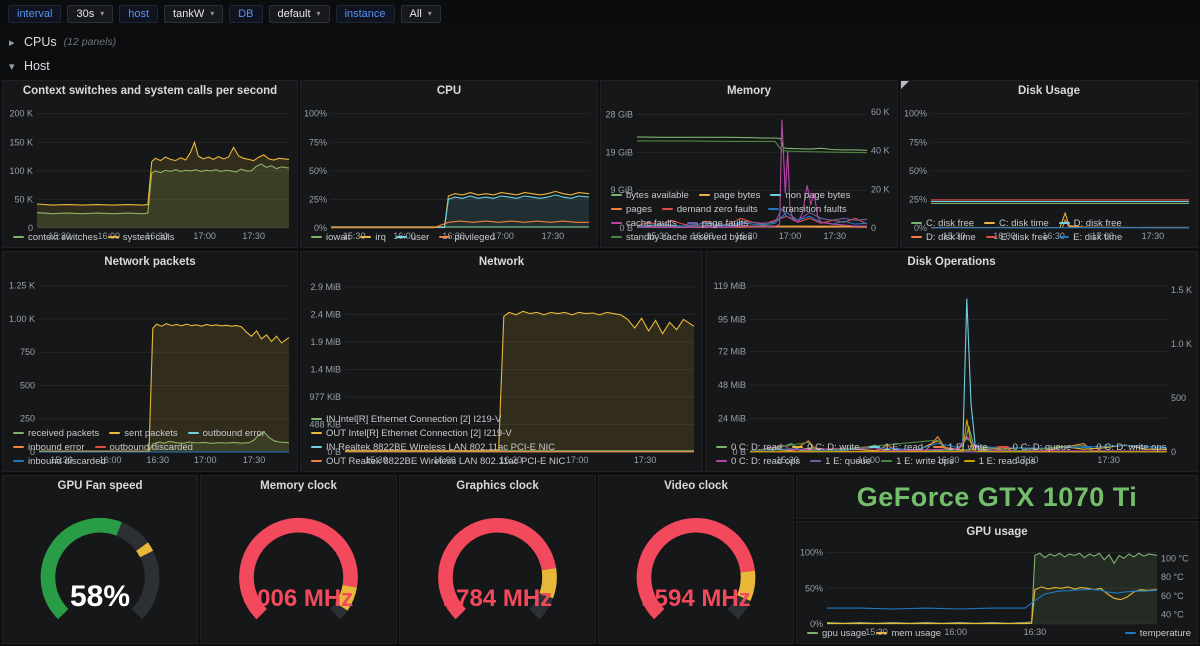 The image size is (1200, 646). I want to click on panel-memory-clock: Memory clock 4006 MHz, so click(298, 559).